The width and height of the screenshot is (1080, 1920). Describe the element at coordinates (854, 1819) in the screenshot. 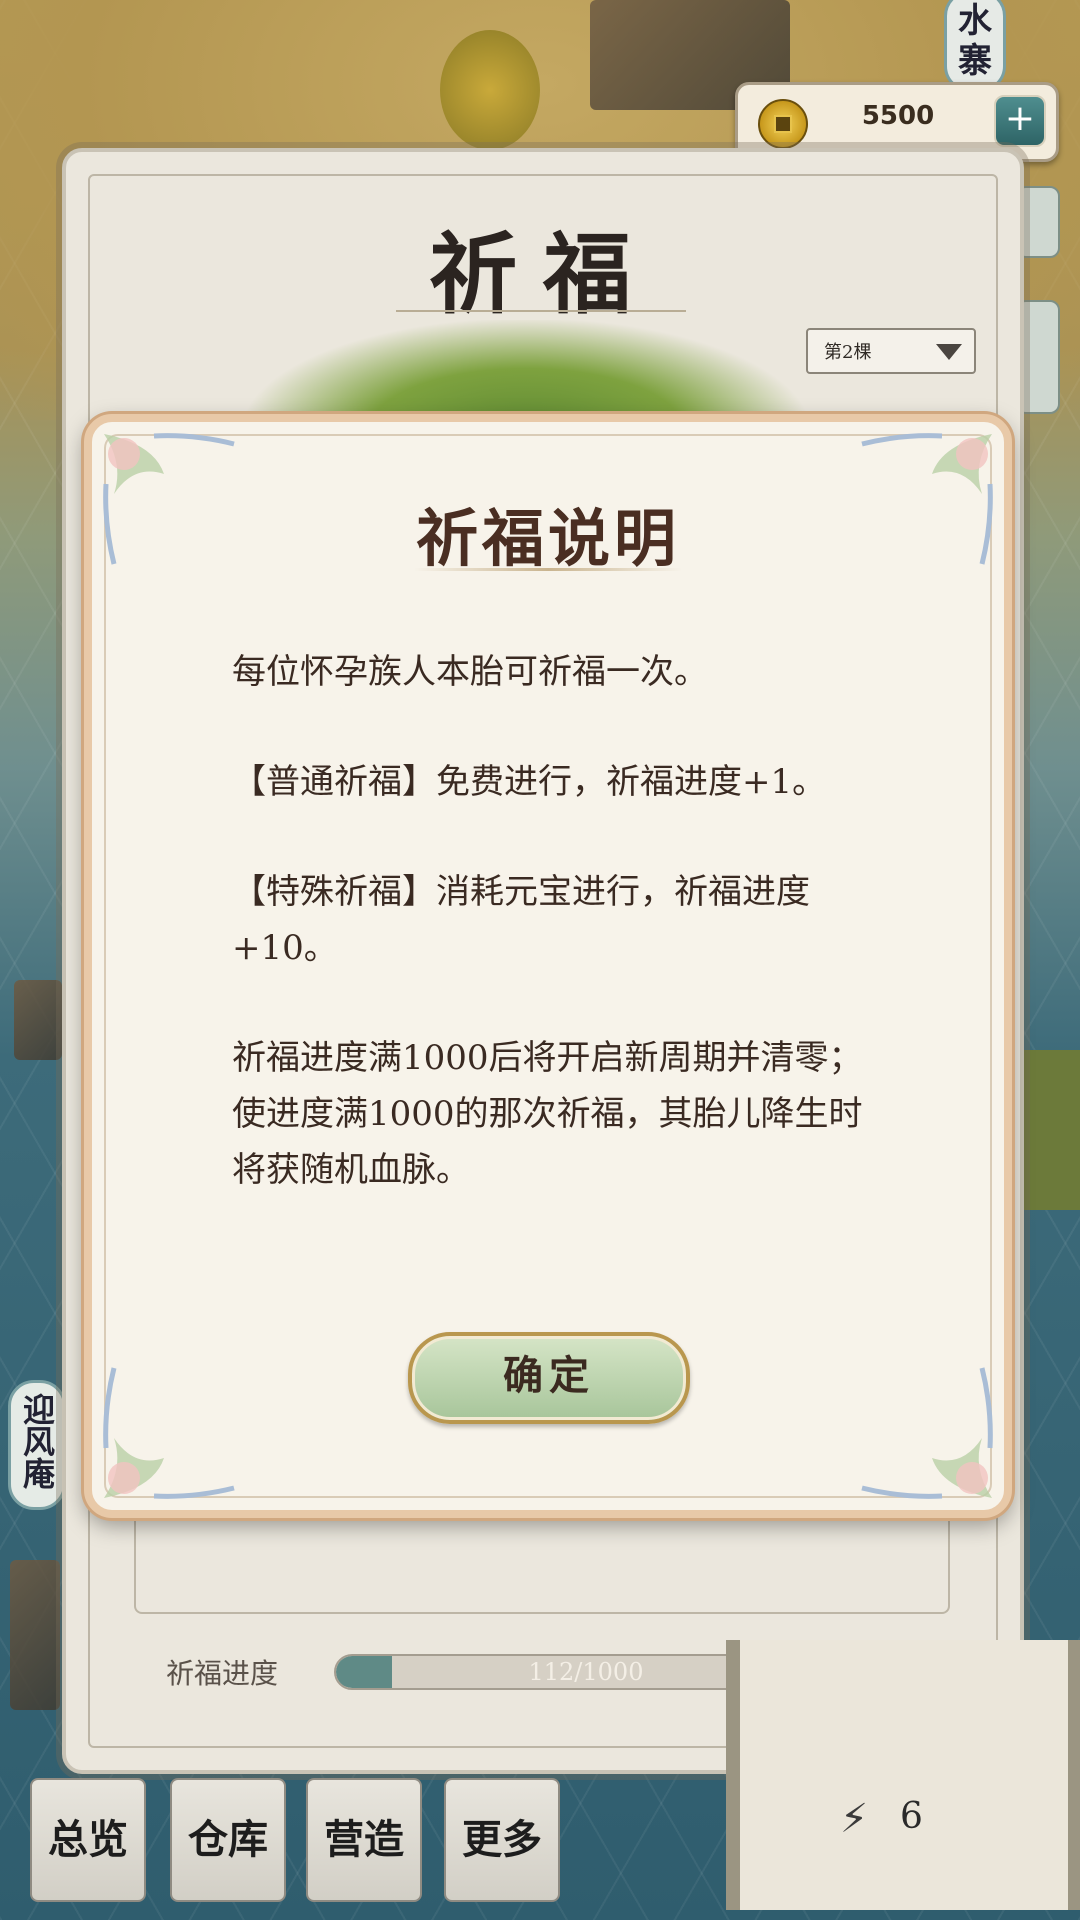

I see `lightning-icon: ⚡` at that location.